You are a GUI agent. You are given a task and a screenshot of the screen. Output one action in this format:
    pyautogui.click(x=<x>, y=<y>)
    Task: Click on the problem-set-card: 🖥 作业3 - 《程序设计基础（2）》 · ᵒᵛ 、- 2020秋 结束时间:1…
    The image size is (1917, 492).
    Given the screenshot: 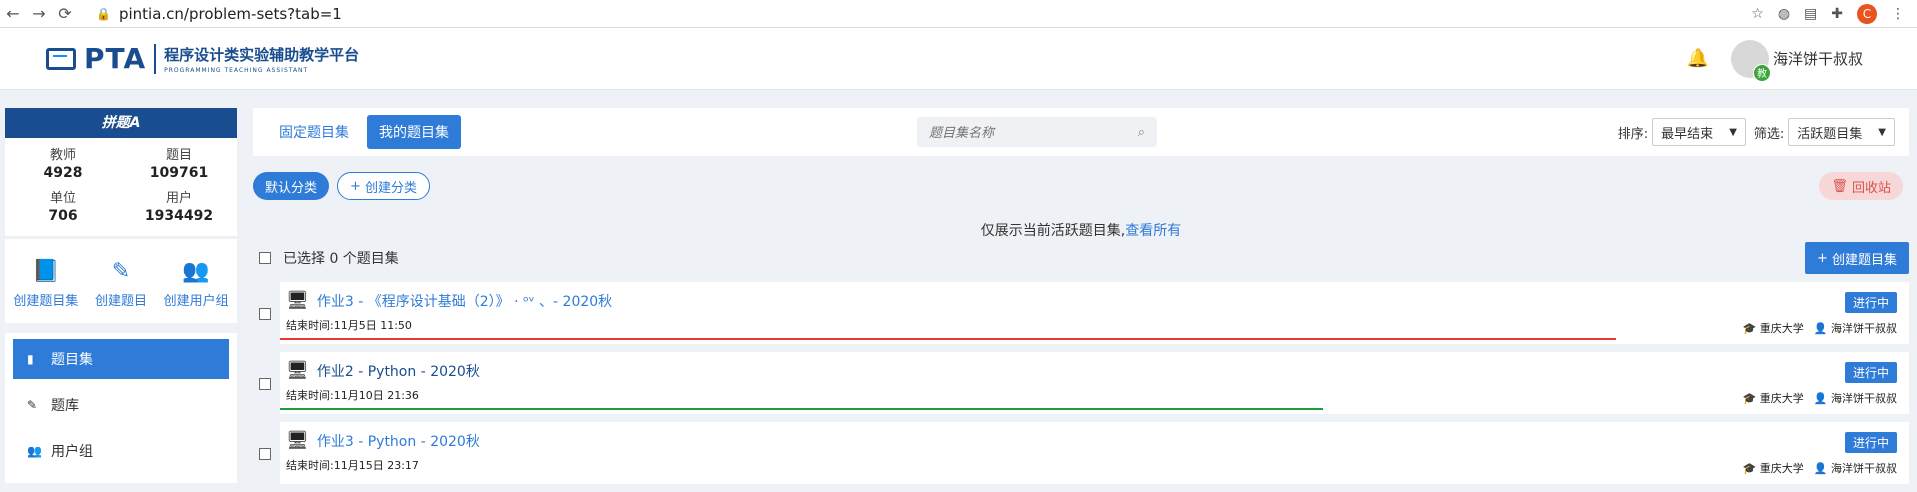 What is the action you would take?
    pyautogui.click(x=1094, y=313)
    